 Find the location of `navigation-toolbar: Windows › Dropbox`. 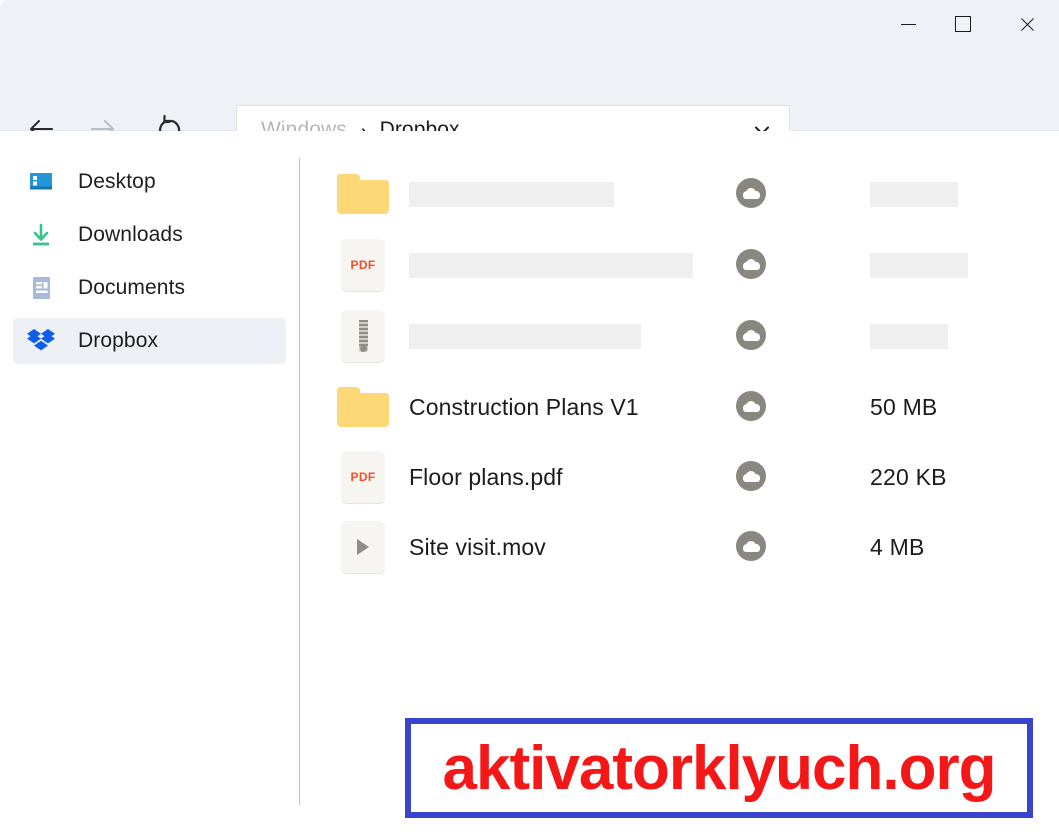

navigation-toolbar: Windows › Dropbox is located at coordinates (529, 101).